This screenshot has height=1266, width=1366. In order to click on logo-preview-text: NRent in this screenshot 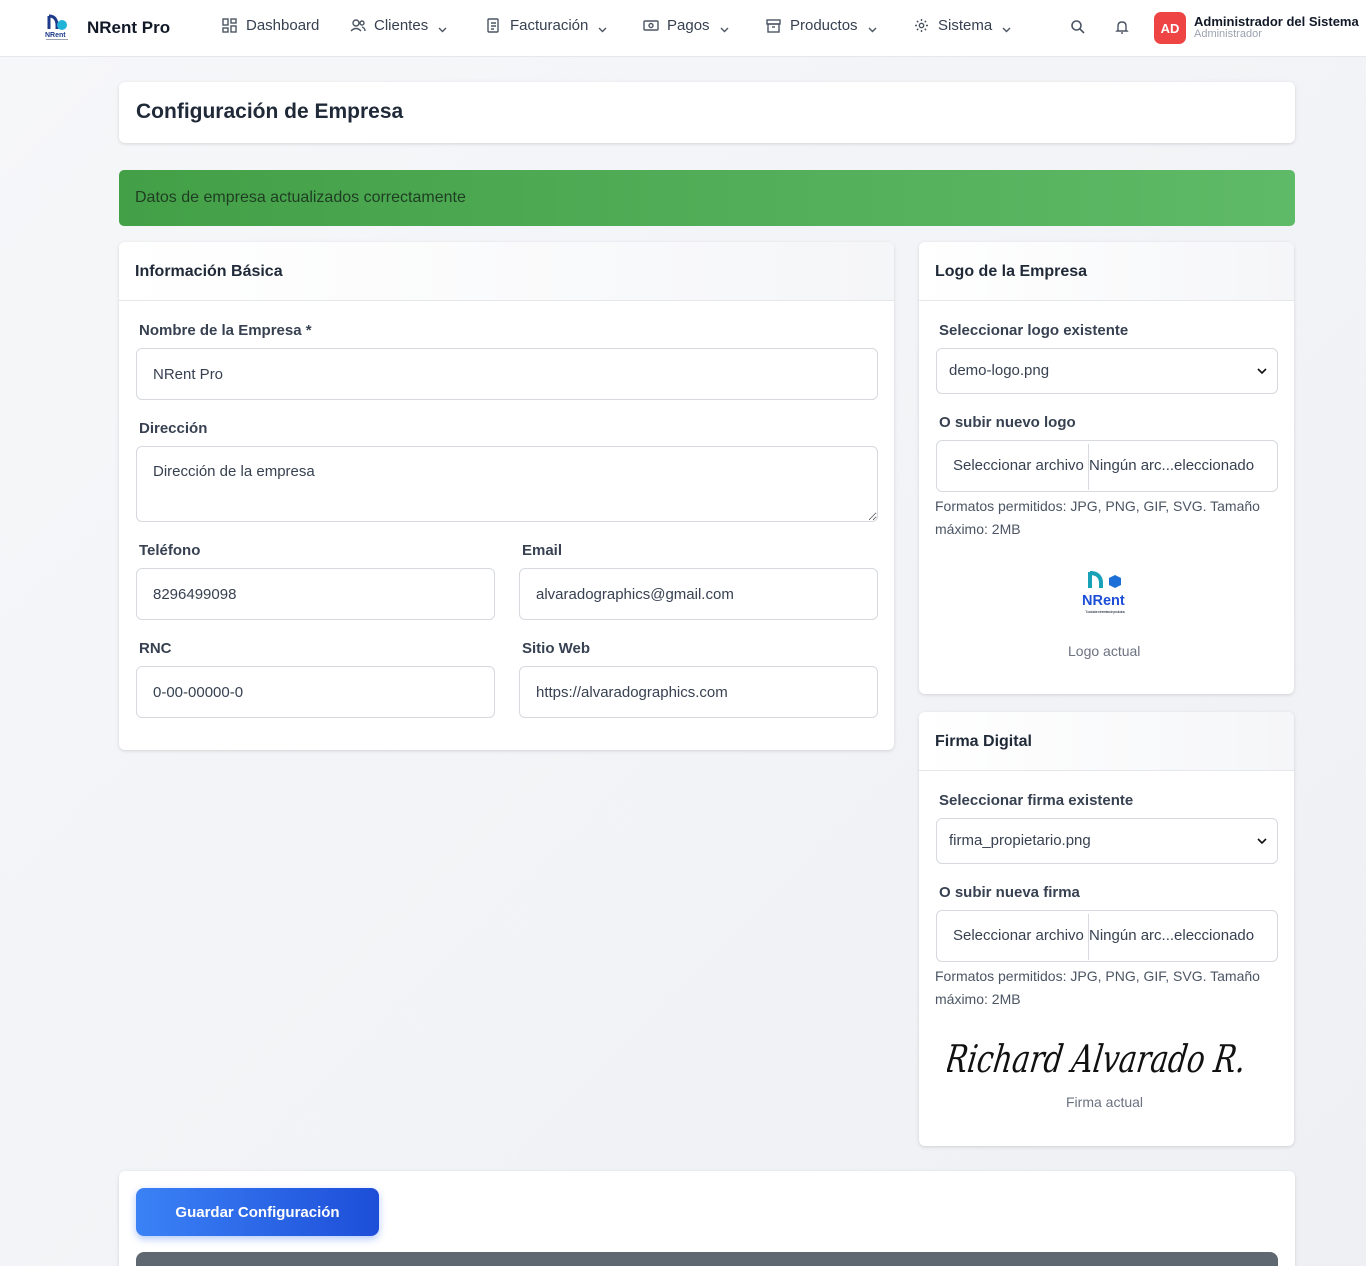, I will do `click(1103, 601)`.